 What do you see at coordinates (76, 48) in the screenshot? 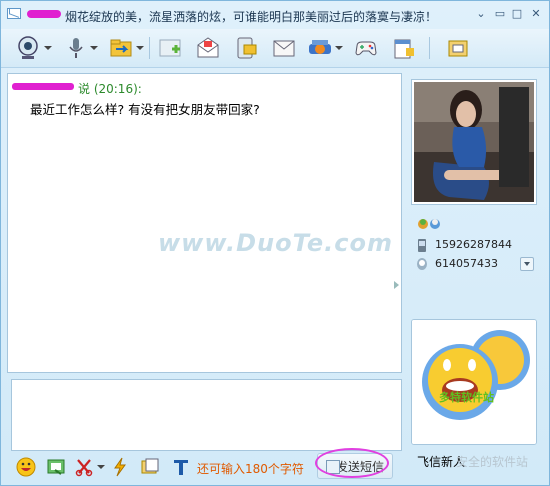
I see `microphone-icon` at bounding box center [76, 48].